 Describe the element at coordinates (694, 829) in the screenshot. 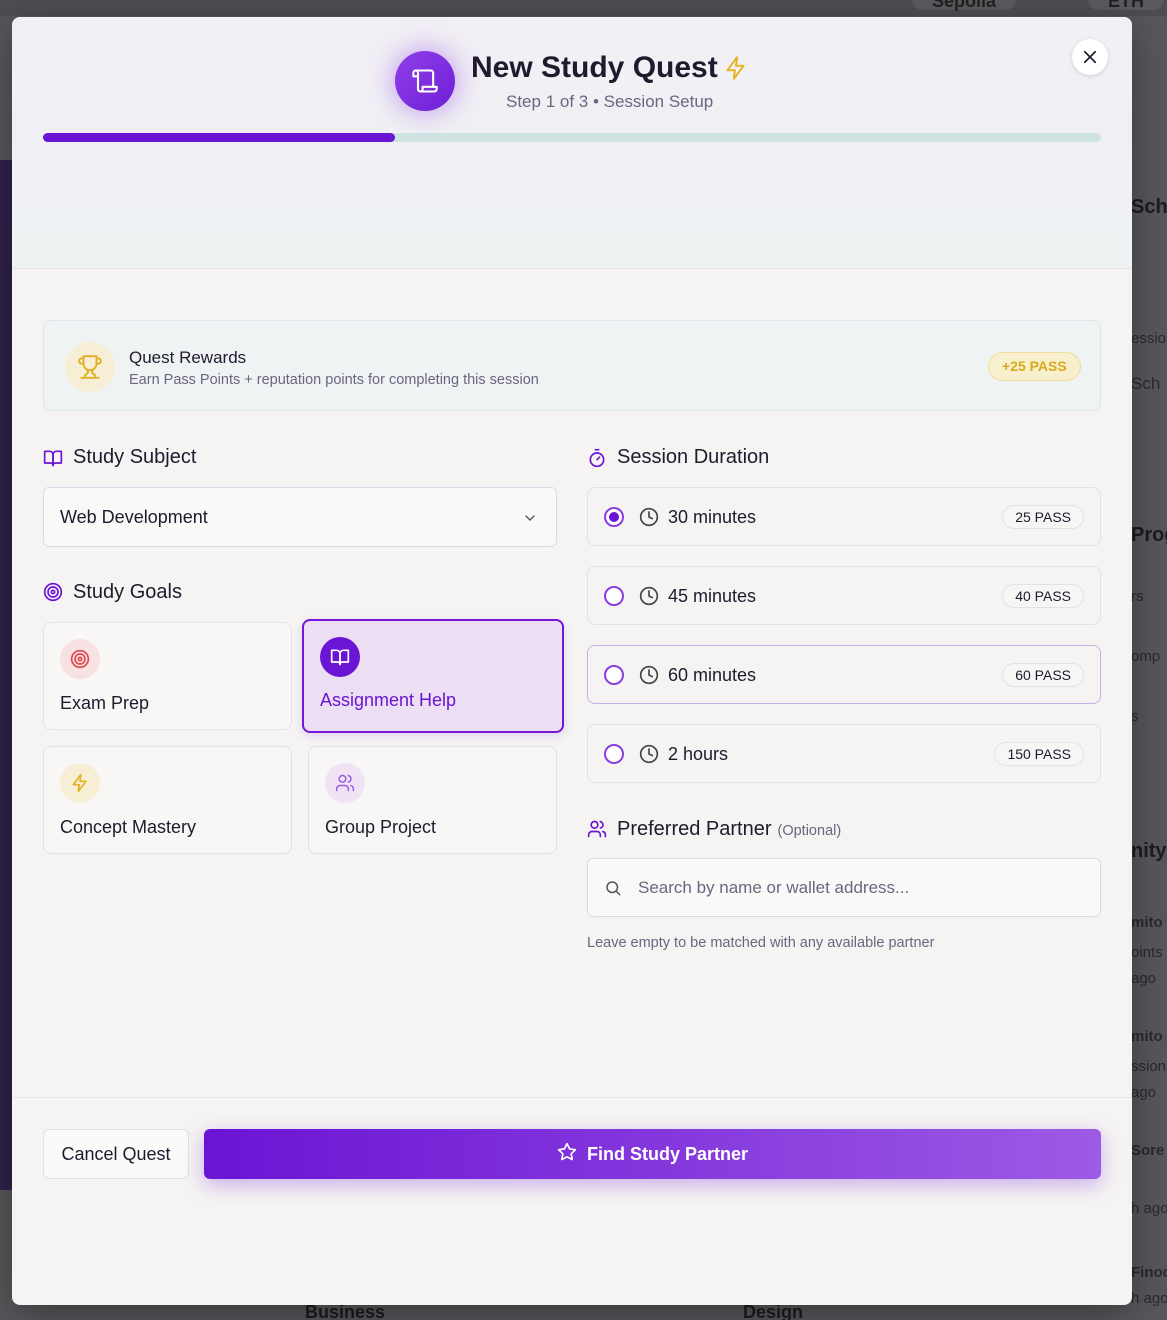

I see `preferred-partner-text: Preferred Partner` at that location.